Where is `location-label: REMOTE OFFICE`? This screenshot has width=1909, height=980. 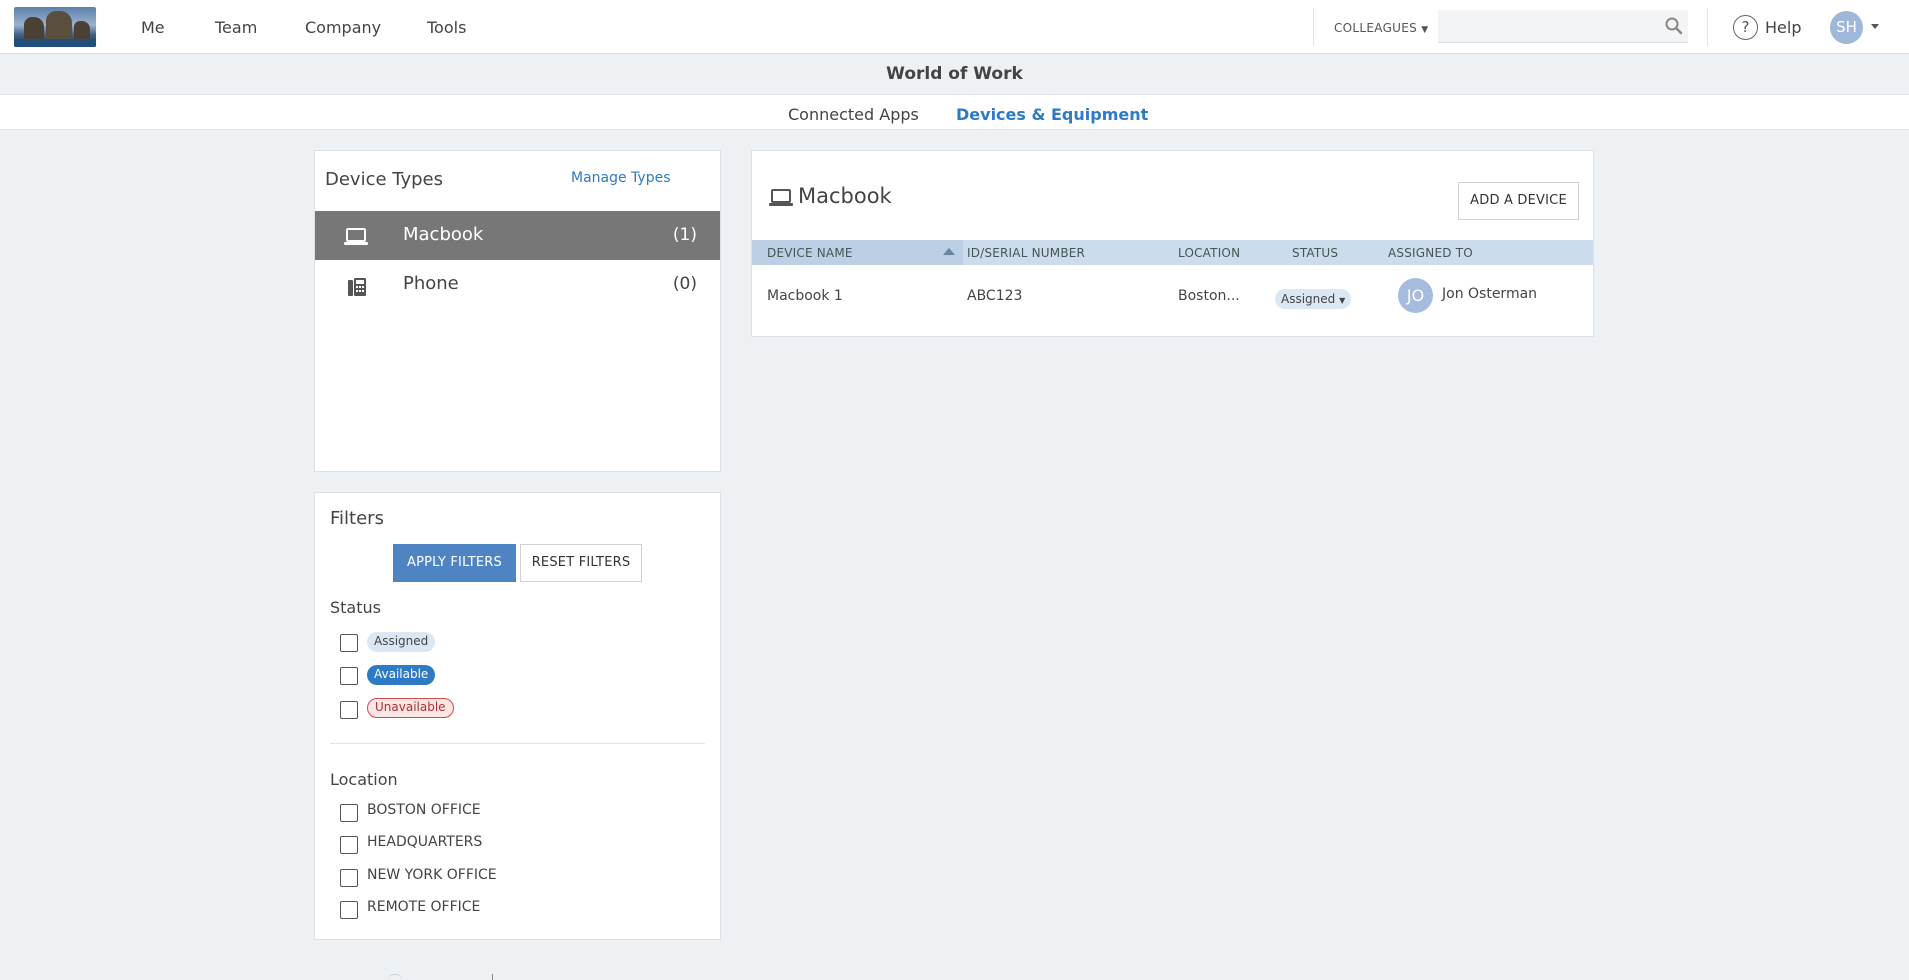
location-label: REMOTE OFFICE is located at coordinates (424, 907).